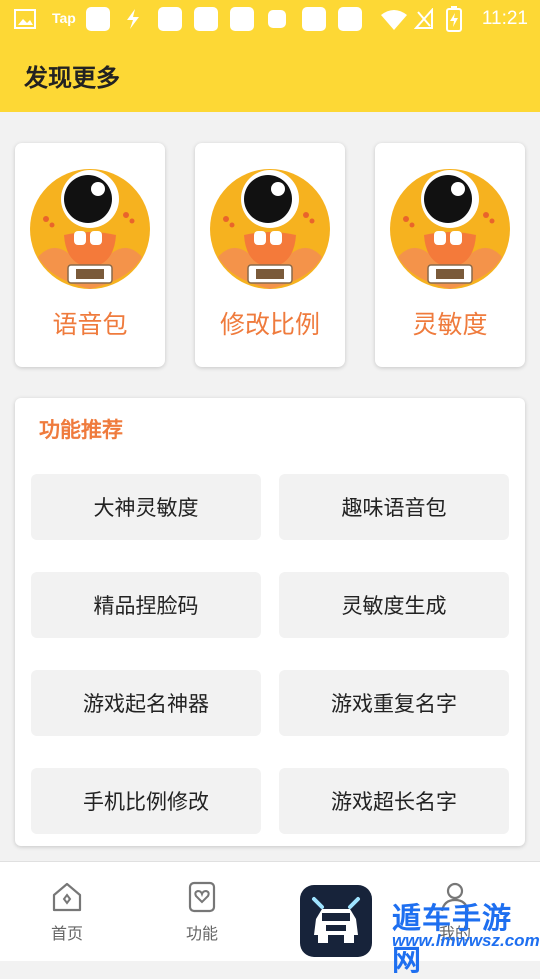  I want to click on nav-item-functions: 功能, so click(202, 912).